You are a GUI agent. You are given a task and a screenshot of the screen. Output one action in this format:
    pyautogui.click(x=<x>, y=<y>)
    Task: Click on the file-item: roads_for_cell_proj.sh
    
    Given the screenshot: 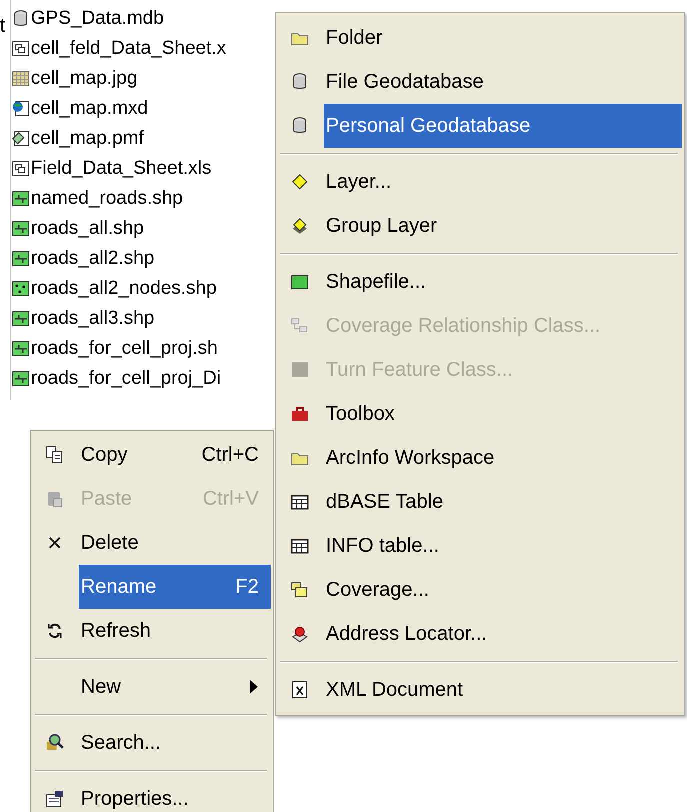 What is the action you would take?
    pyautogui.click(x=142, y=349)
    